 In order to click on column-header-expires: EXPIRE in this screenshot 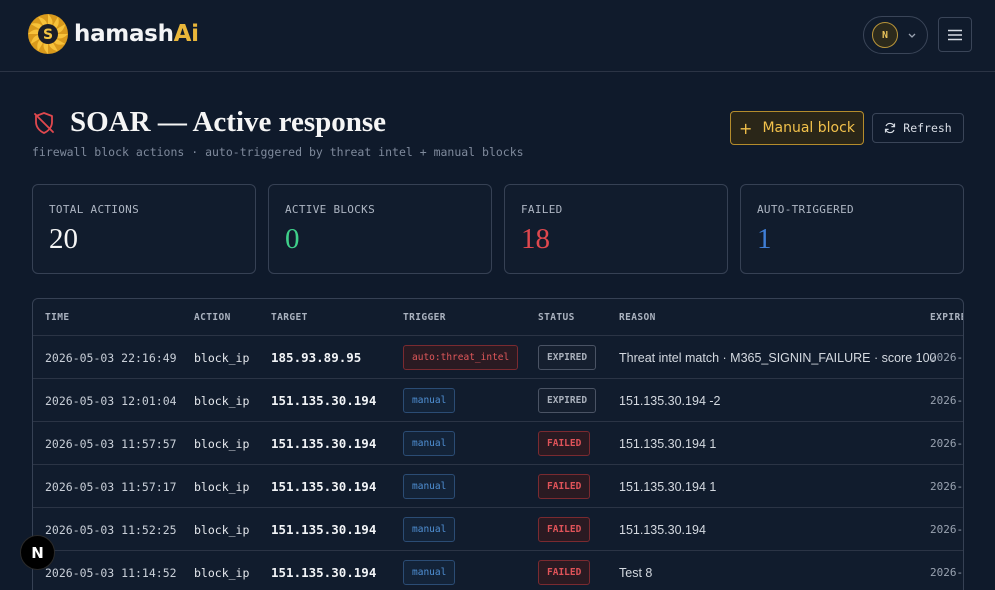, I will do `click(946, 317)`.